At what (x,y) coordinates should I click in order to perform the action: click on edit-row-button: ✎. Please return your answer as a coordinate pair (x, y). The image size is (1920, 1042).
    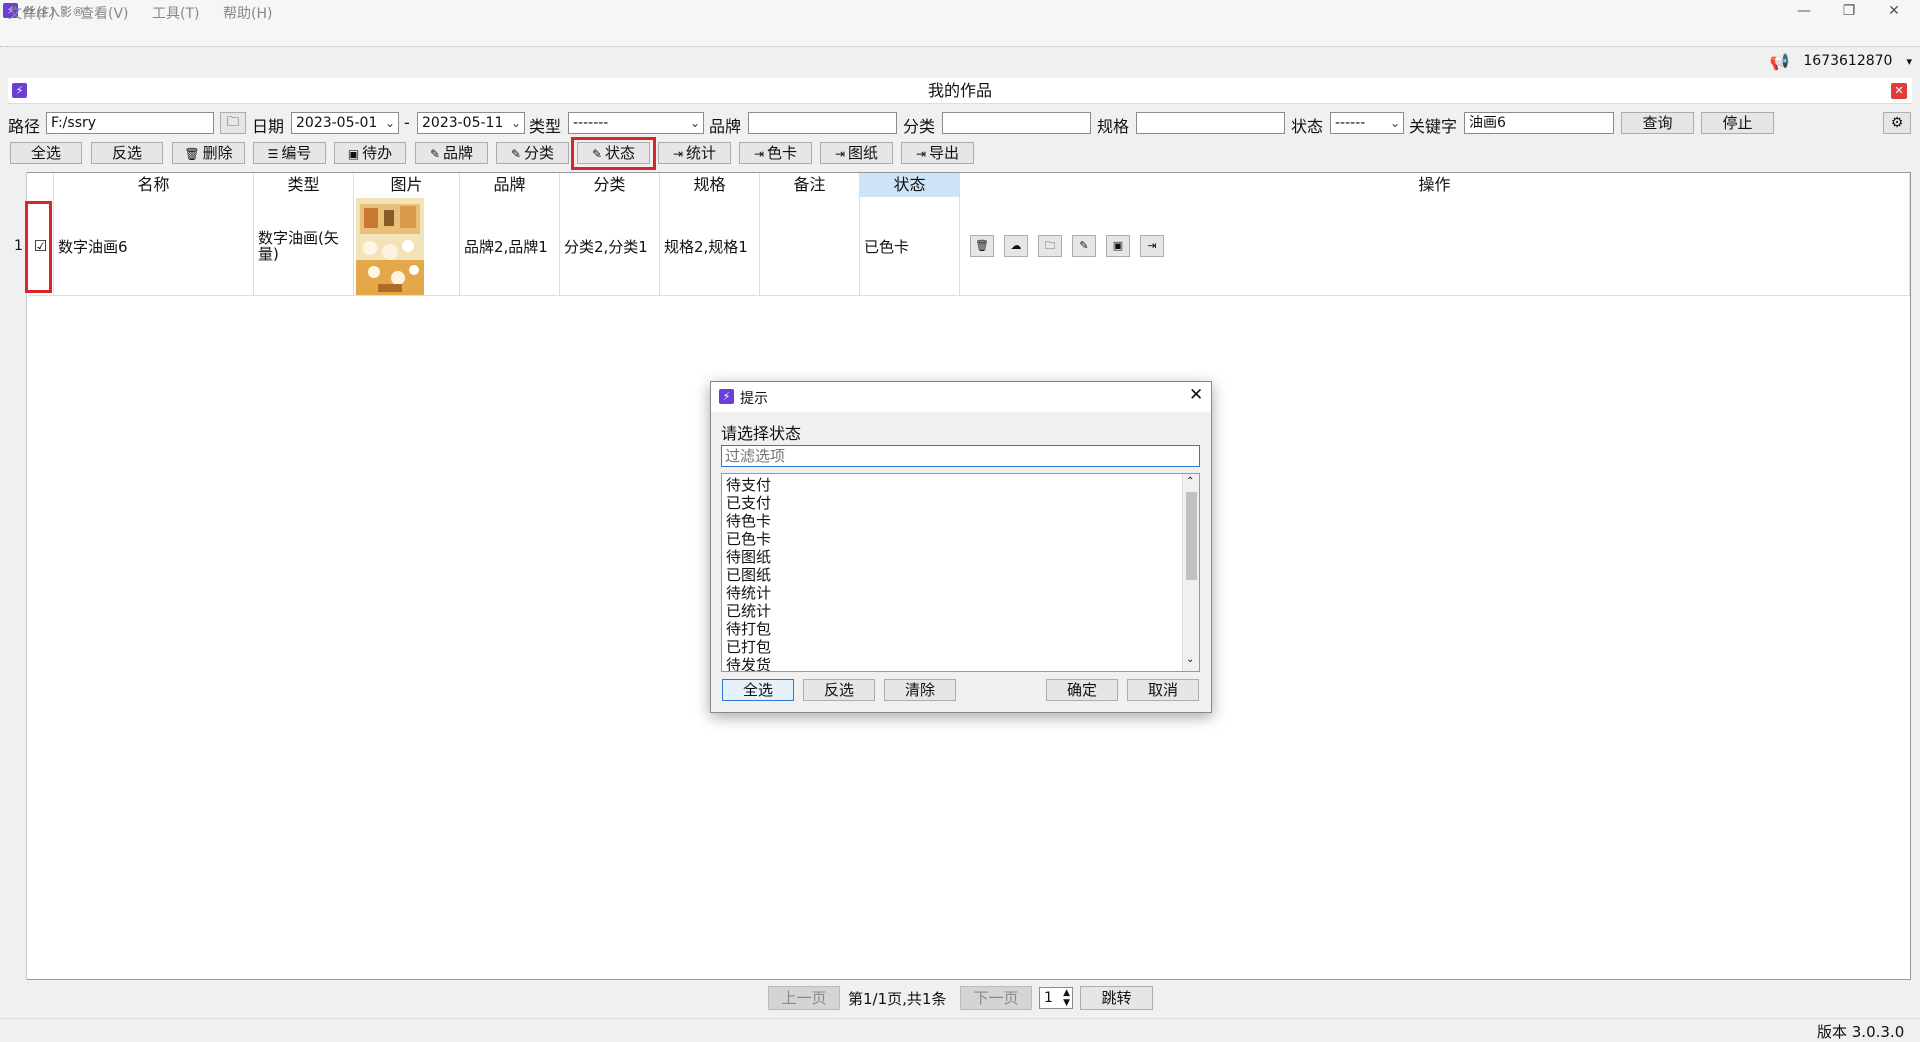
    Looking at the image, I should click on (1084, 246).